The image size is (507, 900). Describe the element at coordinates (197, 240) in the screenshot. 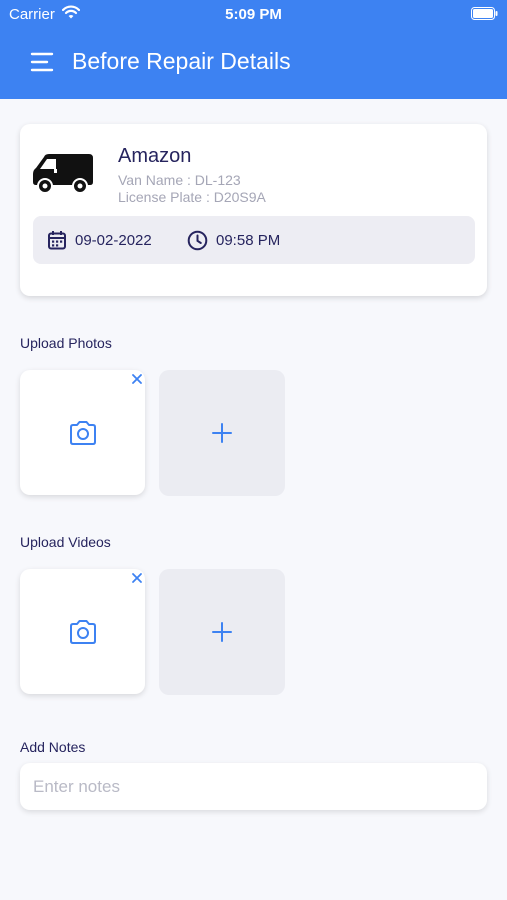

I see `clock-icon` at that location.